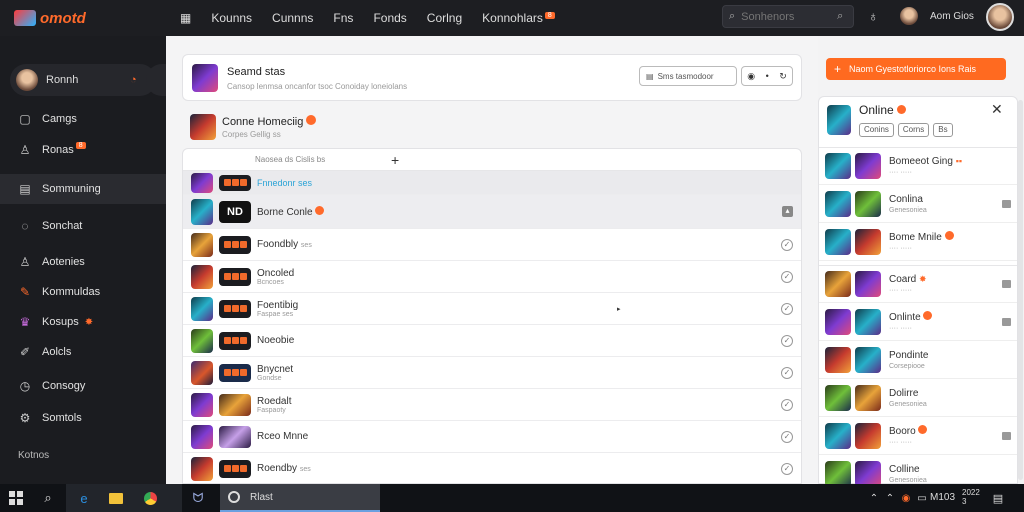  Describe the element at coordinates (904, 393) in the screenshot. I see `friend-name: Dolirre` at that location.